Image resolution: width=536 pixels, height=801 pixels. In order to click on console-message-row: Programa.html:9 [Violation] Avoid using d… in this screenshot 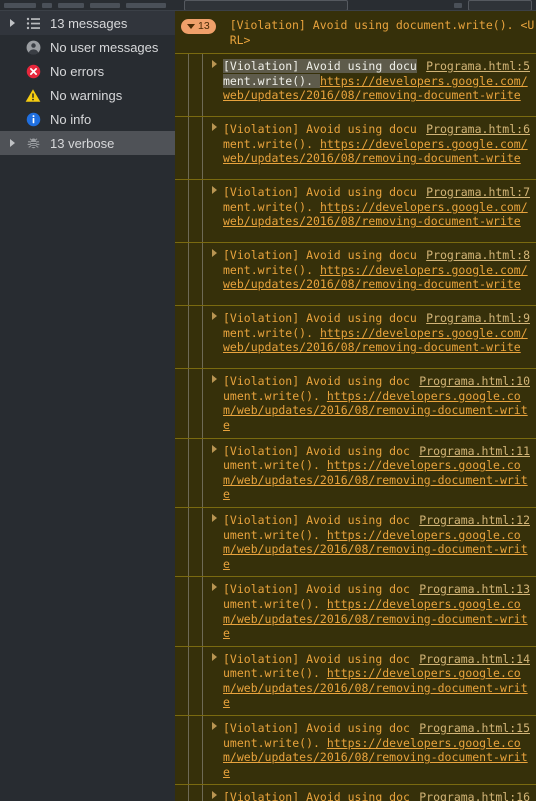, I will do `click(355, 338)`.